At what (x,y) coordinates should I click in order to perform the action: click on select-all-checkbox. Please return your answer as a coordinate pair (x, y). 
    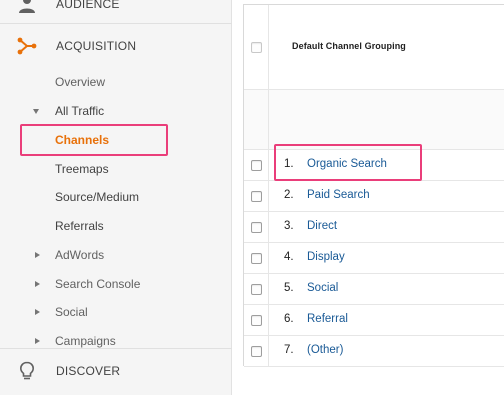
    Looking at the image, I should click on (256, 47).